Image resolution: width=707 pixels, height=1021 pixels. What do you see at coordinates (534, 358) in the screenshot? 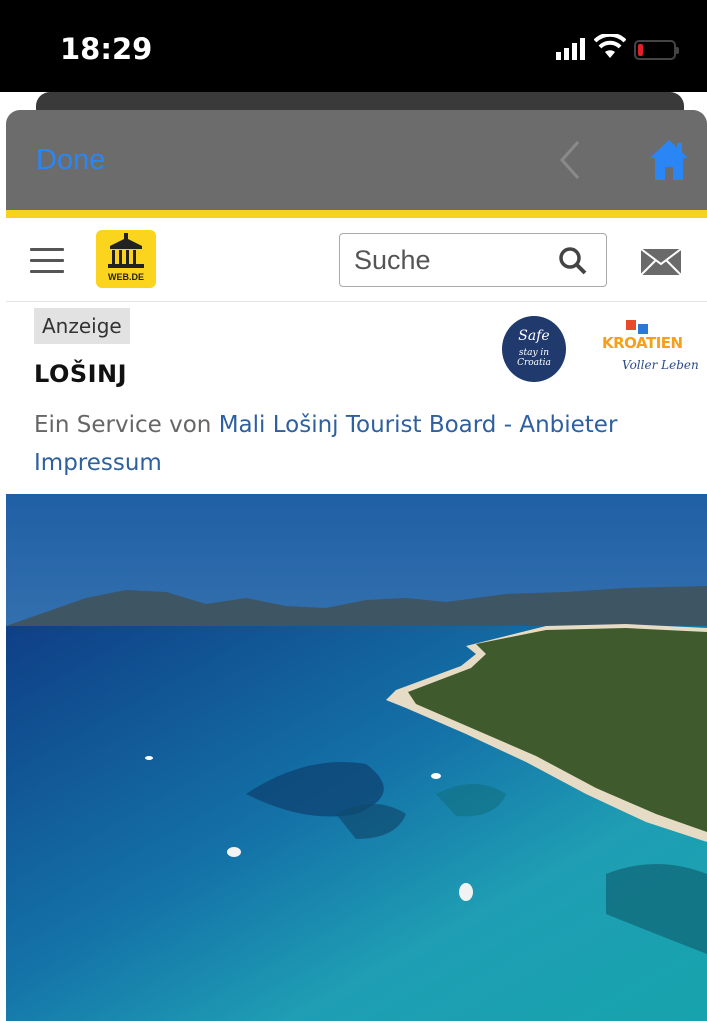
I see `safe-badge-sub: stay in Croatia` at bounding box center [534, 358].